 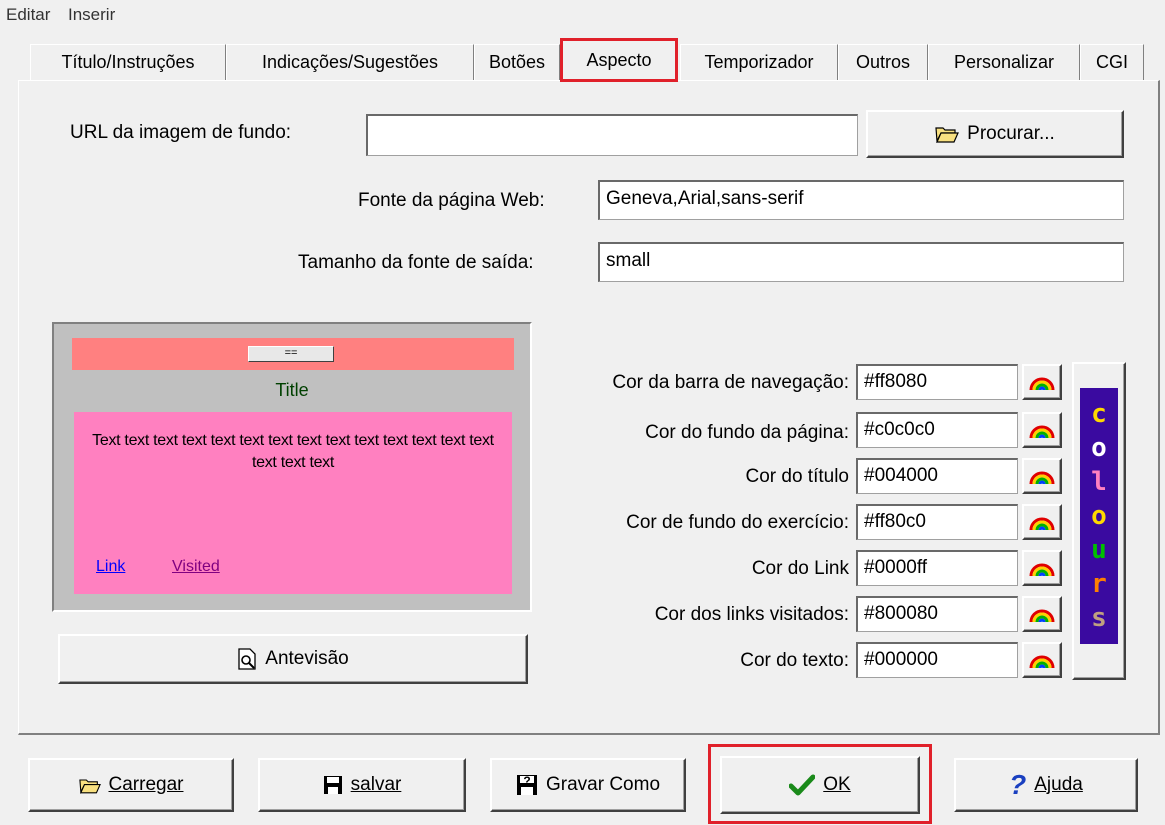 What do you see at coordinates (1004, 62) in the screenshot?
I see `tab-personalizar: Personalizar` at bounding box center [1004, 62].